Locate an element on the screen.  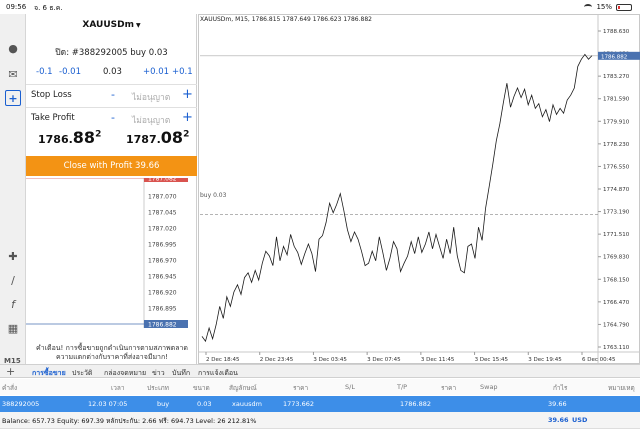
x-tick-label: 3 Dec 07:45 is located at coordinates (384, 360).